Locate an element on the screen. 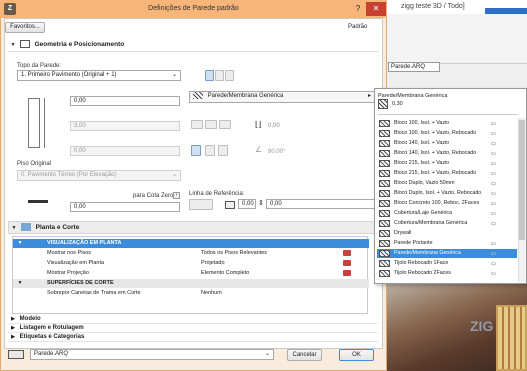  property-value: Elemento Completo is located at coordinates (225, 273).